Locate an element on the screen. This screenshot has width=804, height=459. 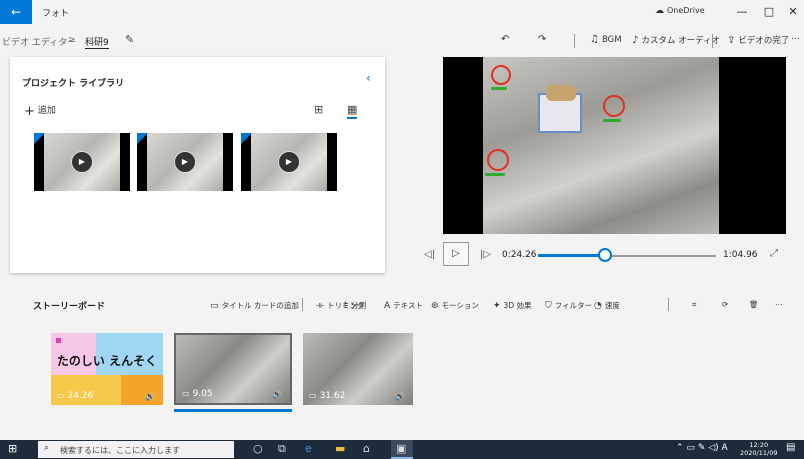
storyboard-clip: ▭ 9.05 🔊 is located at coordinates (233, 369).